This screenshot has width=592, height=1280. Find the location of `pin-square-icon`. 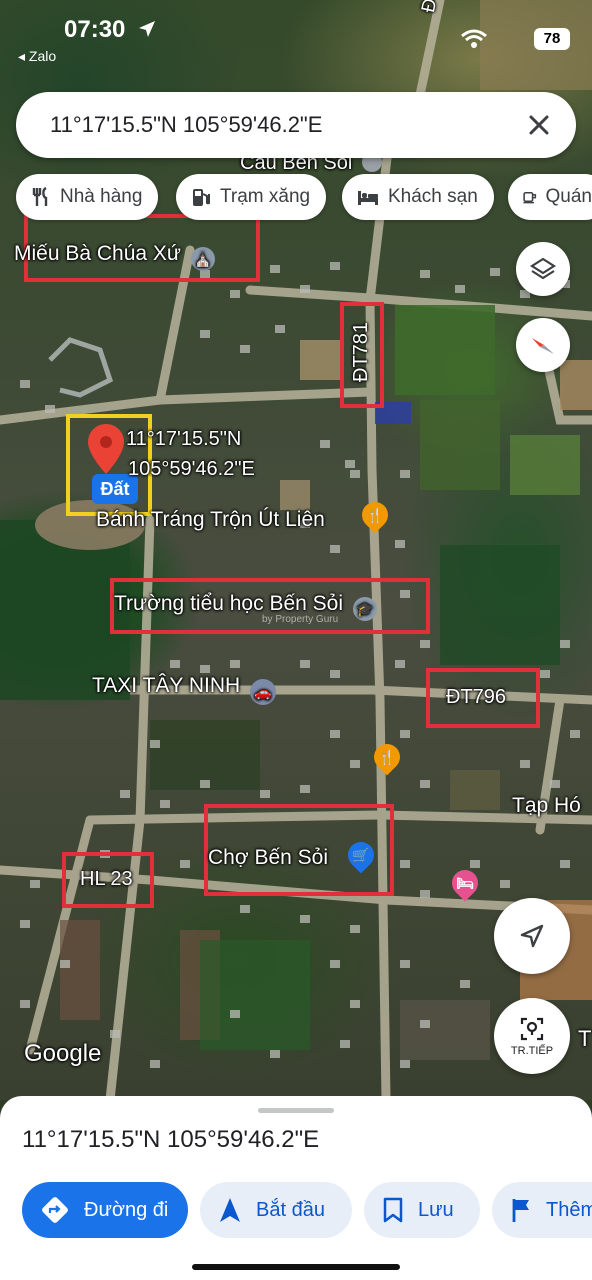

pin-square-icon is located at coordinates (532, 1029).